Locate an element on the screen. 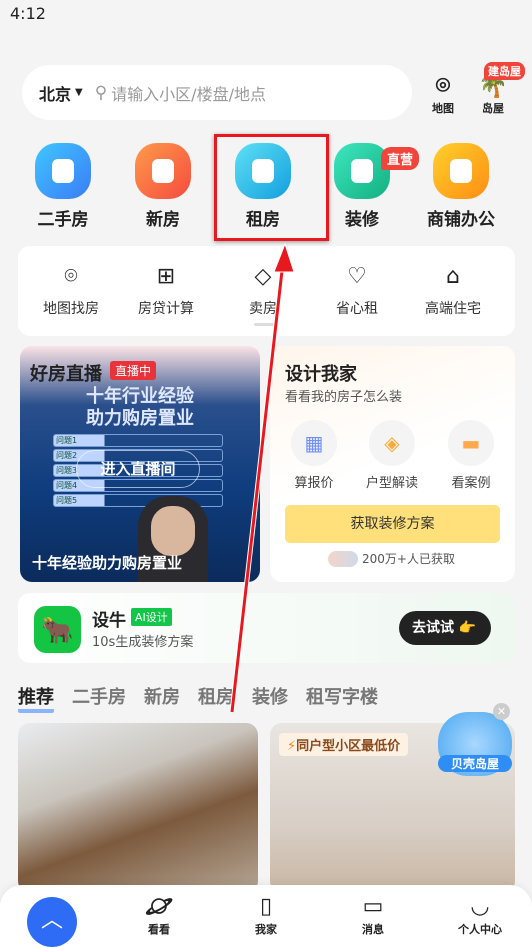 Image resolution: width=532 pixels, height=948 pixels. nav-label: 消息 is located at coordinates (373, 929).